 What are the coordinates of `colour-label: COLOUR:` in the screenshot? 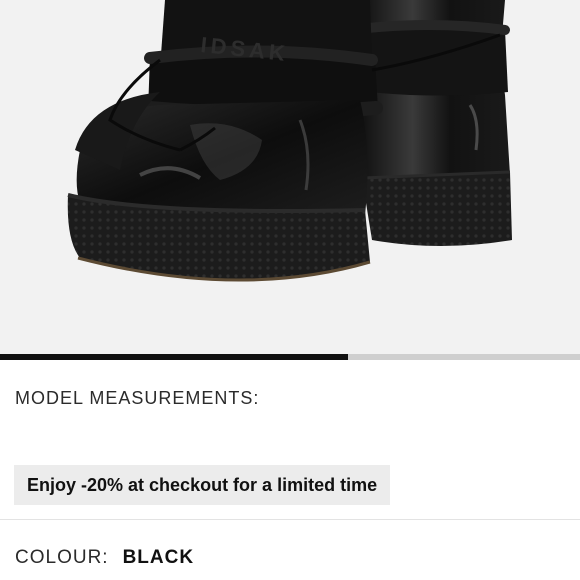 It's located at (62, 557).